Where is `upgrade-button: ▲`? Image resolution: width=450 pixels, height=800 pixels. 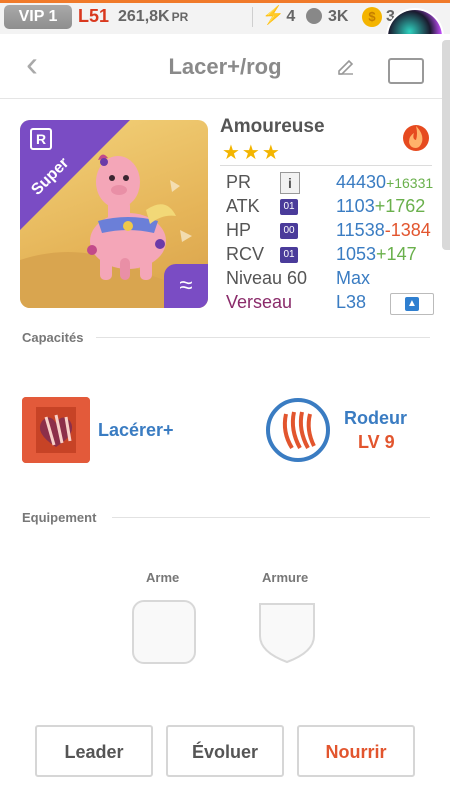 upgrade-button: ▲ is located at coordinates (412, 304).